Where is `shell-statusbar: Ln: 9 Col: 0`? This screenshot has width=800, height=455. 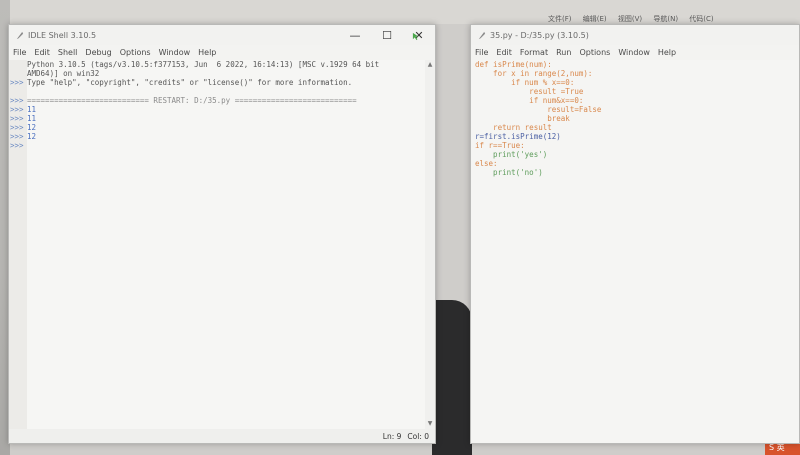
shell-statusbar: Ln: 9 Col: 0 is located at coordinates (222, 436).